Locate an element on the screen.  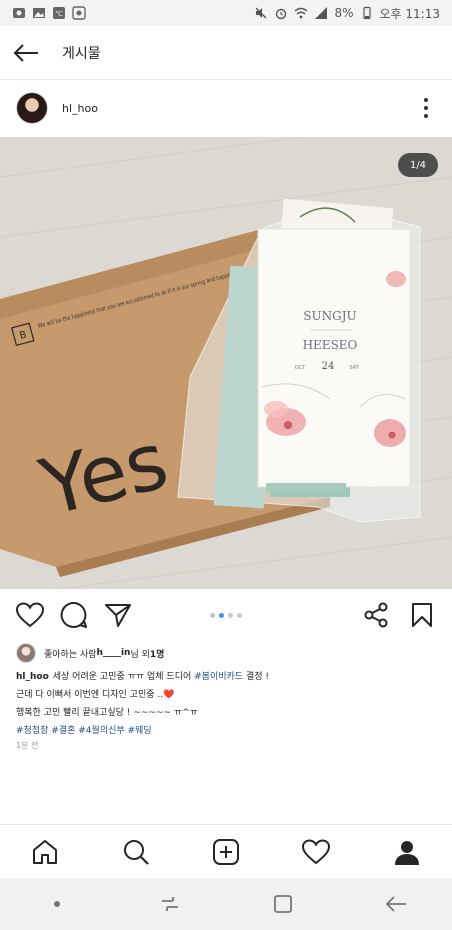
save-button is located at coordinates (422, 615).